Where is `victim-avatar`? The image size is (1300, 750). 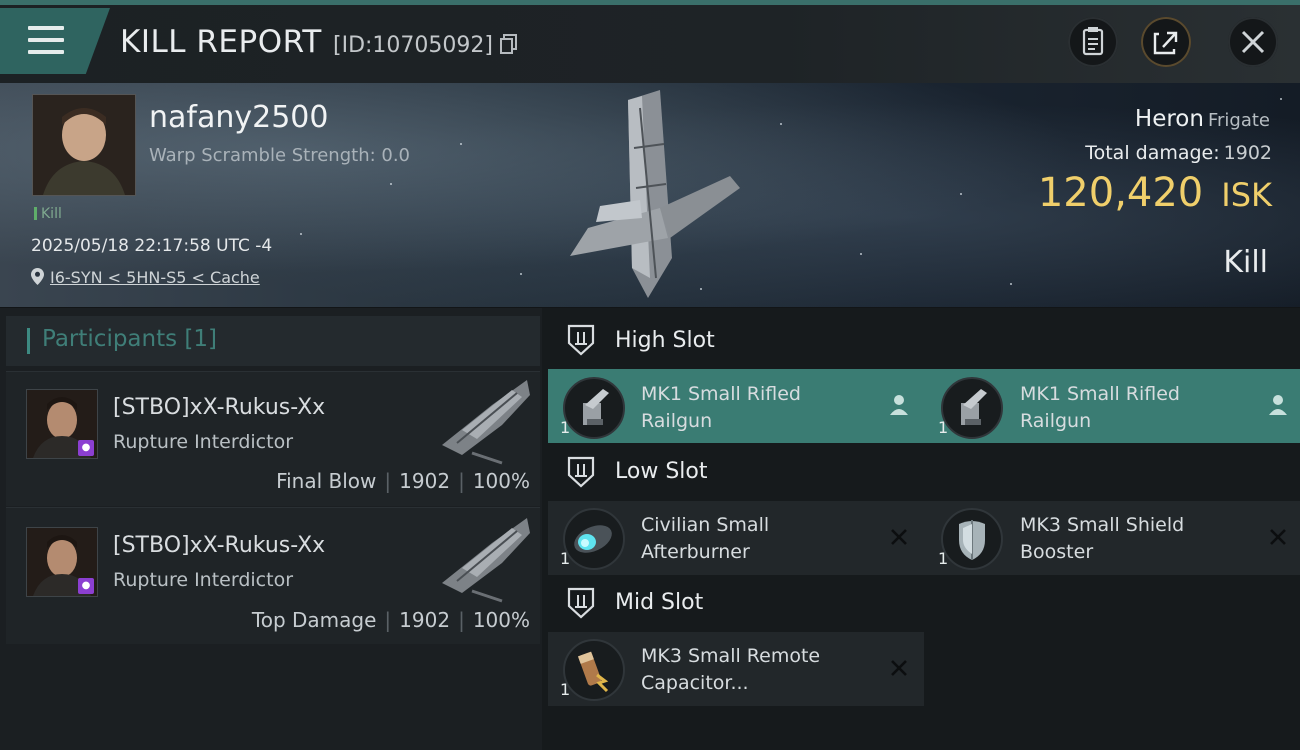
victim-avatar is located at coordinates (84, 145).